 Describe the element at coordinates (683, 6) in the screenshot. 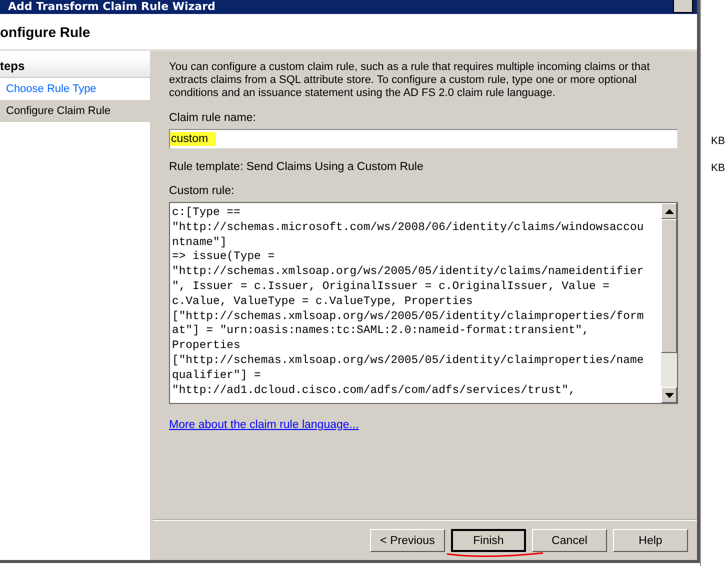

I see `close-button` at that location.